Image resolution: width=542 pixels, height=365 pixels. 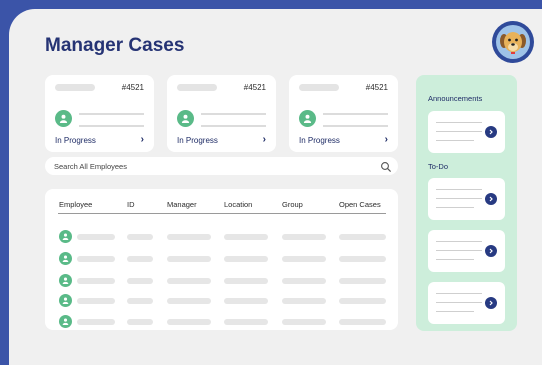 I want to click on column-header-manager: Manager, so click(x=182, y=204).